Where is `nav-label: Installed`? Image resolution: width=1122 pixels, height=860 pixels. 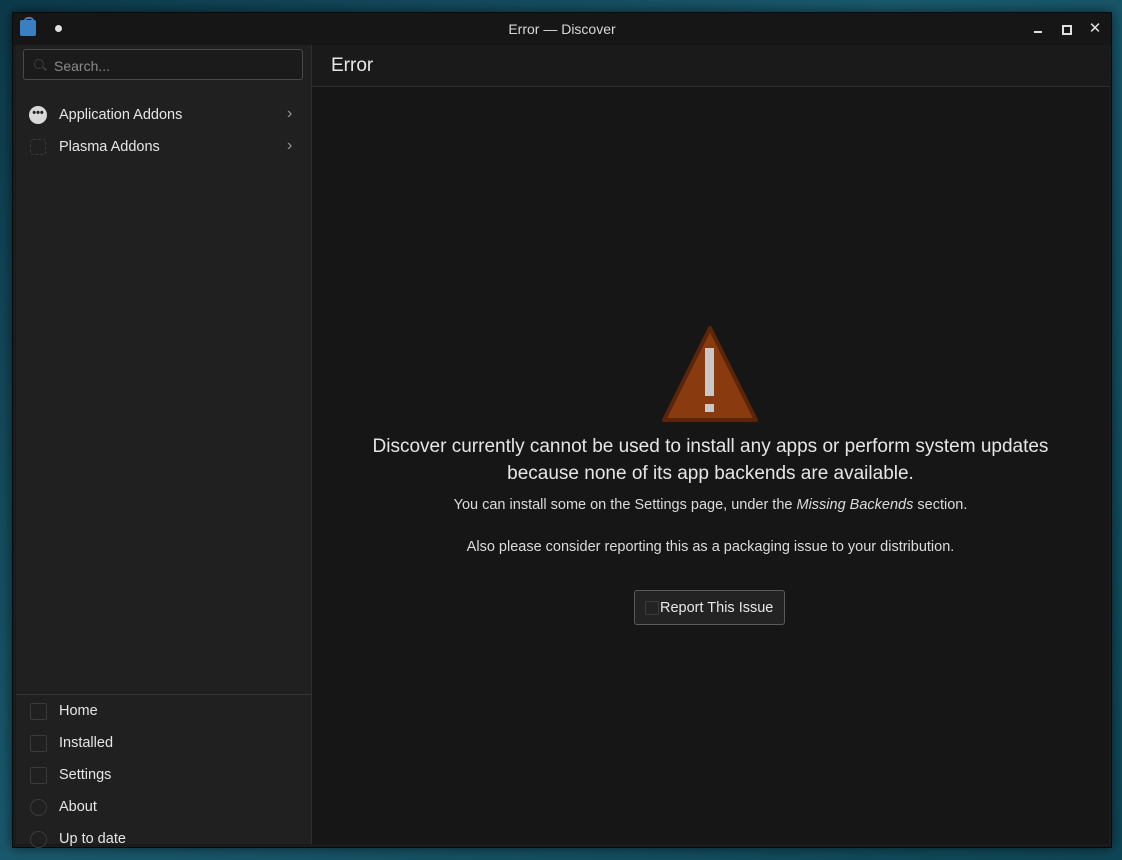
nav-label: Installed is located at coordinates (86, 743).